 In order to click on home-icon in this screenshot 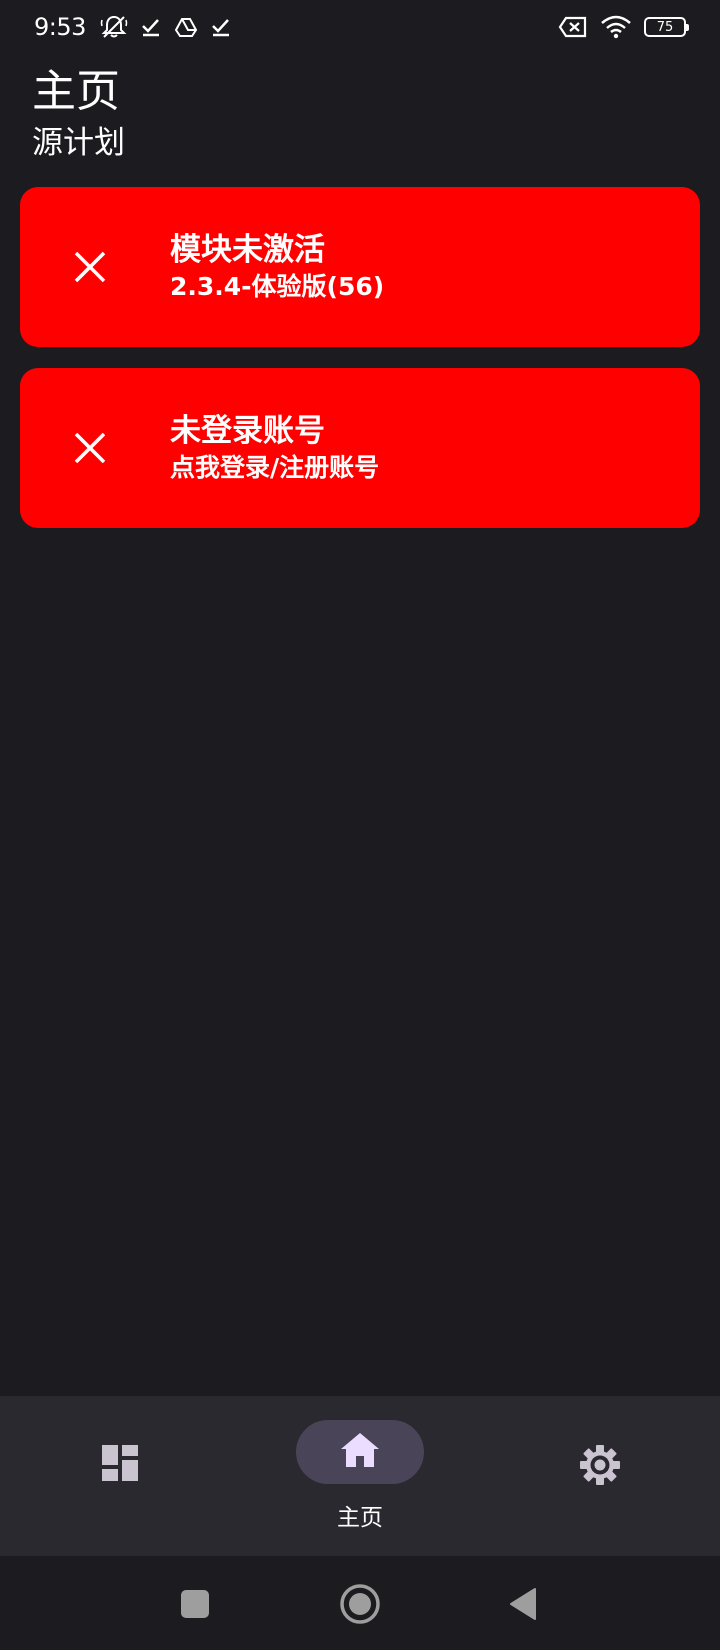, I will do `click(360, 1452)`.